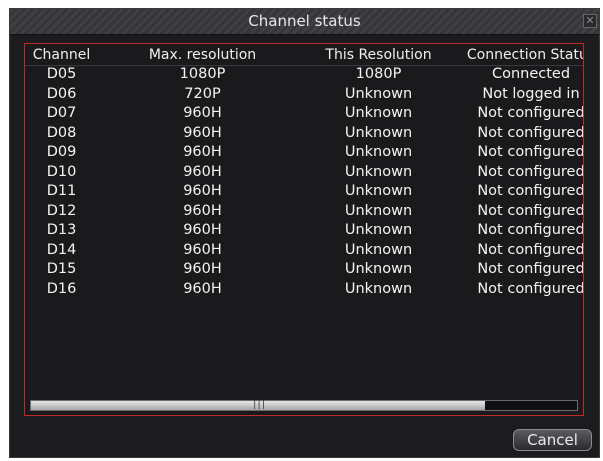 Image resolution: width=603 pixels, height=461 pixels. I want to click on cell-channel: D05, so click(61, 74).